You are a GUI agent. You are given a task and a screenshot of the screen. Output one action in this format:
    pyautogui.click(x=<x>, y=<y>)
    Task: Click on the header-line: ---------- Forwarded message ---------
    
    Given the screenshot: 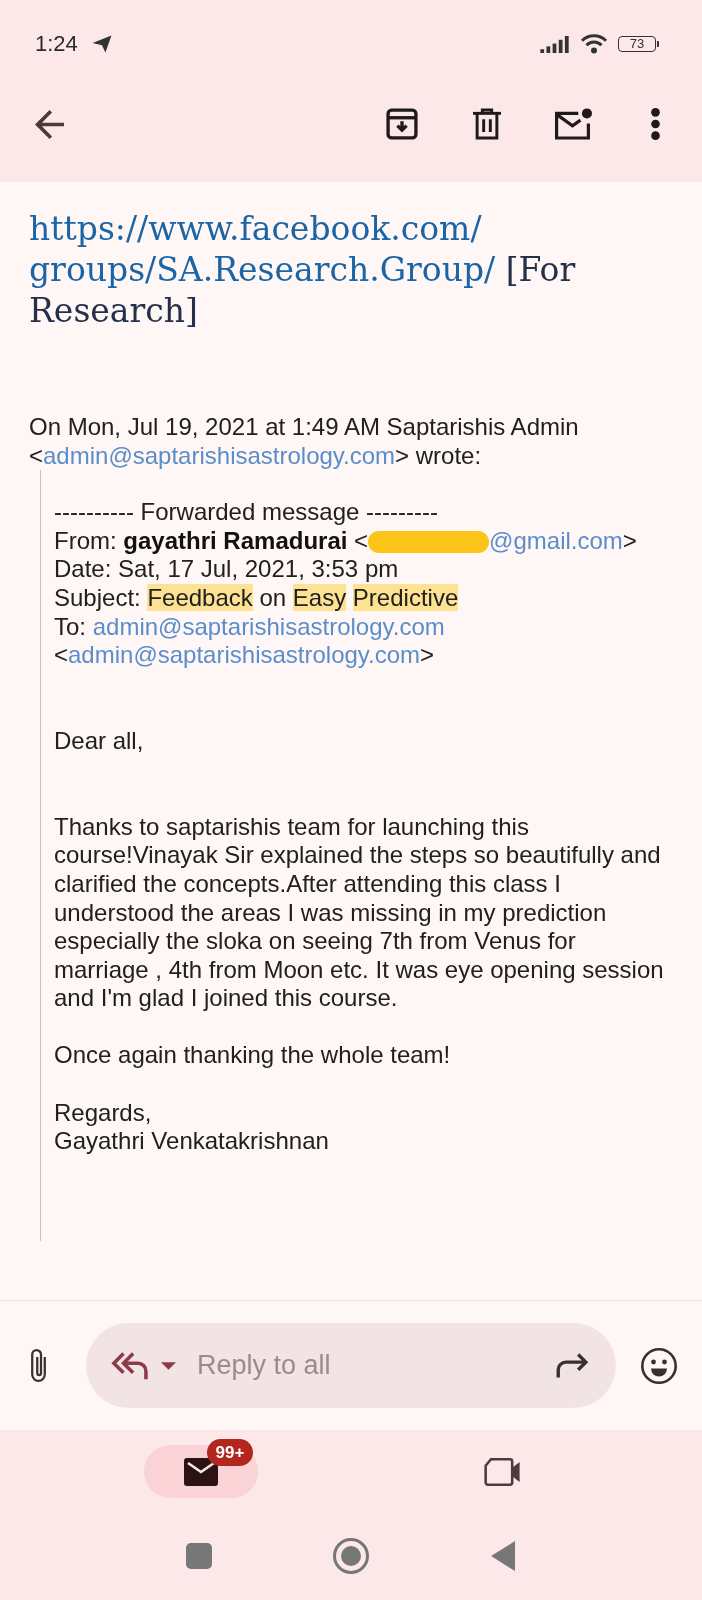 What is the action you would take?
    pyautogui.click(x=246, y=512)
    